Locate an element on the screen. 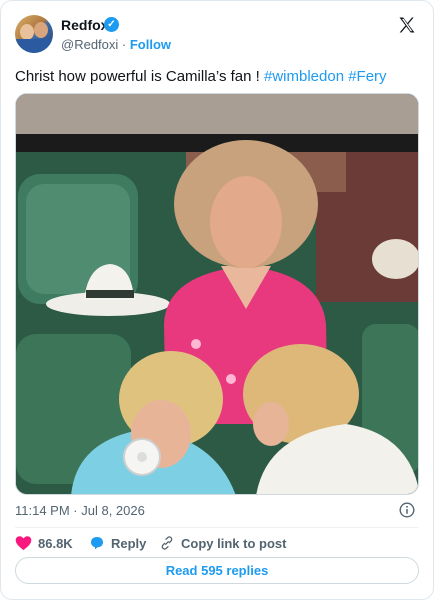 The image size is (434, 600). like-button: 86.8K is located at coordinates (44, 543).